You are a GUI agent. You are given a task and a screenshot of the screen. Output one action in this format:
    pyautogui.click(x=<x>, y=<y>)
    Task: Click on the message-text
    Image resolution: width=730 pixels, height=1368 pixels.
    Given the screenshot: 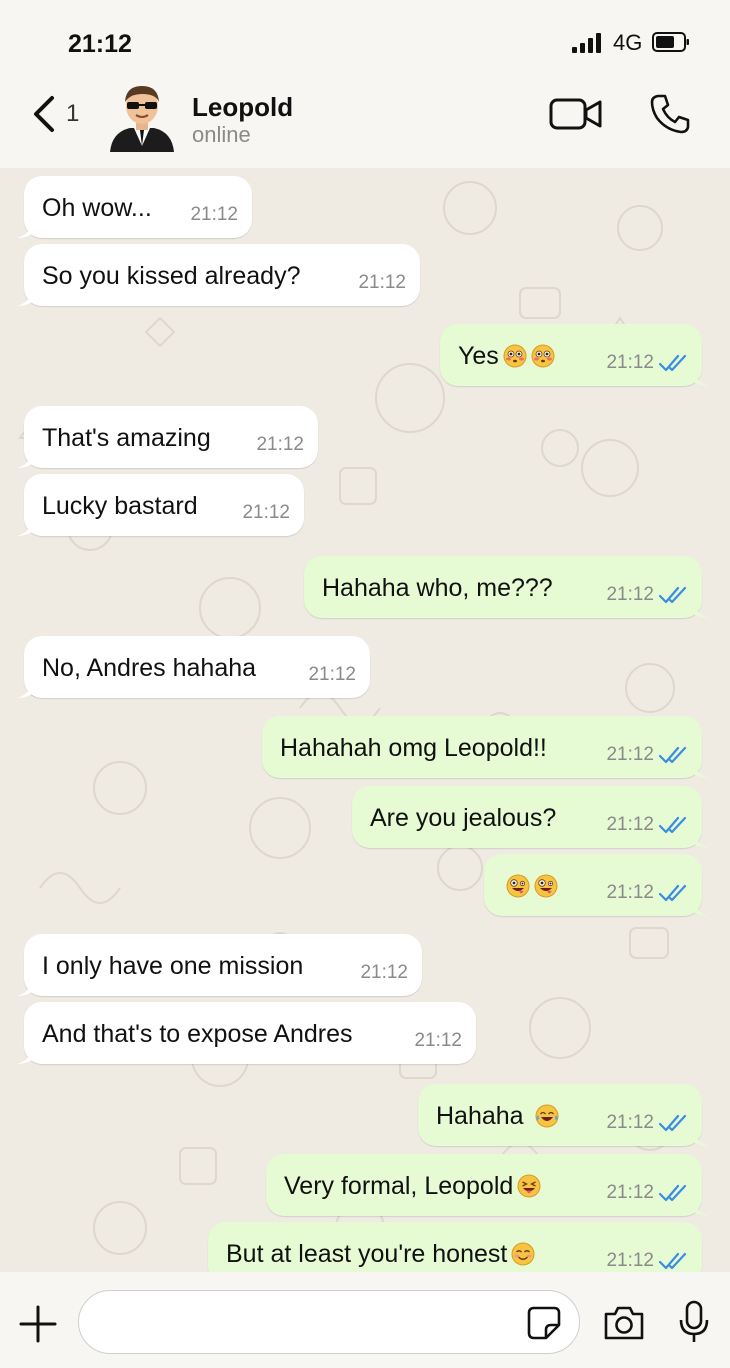 What is the action you would take?
    pyautogui.click(x=530, y=886)
    